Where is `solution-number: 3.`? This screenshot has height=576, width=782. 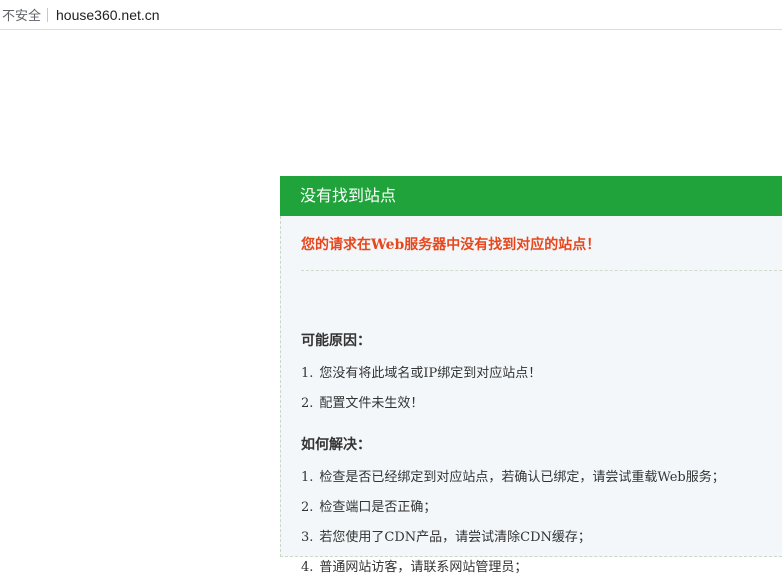
solution-number: 3. is located at coordinates (307, 537).